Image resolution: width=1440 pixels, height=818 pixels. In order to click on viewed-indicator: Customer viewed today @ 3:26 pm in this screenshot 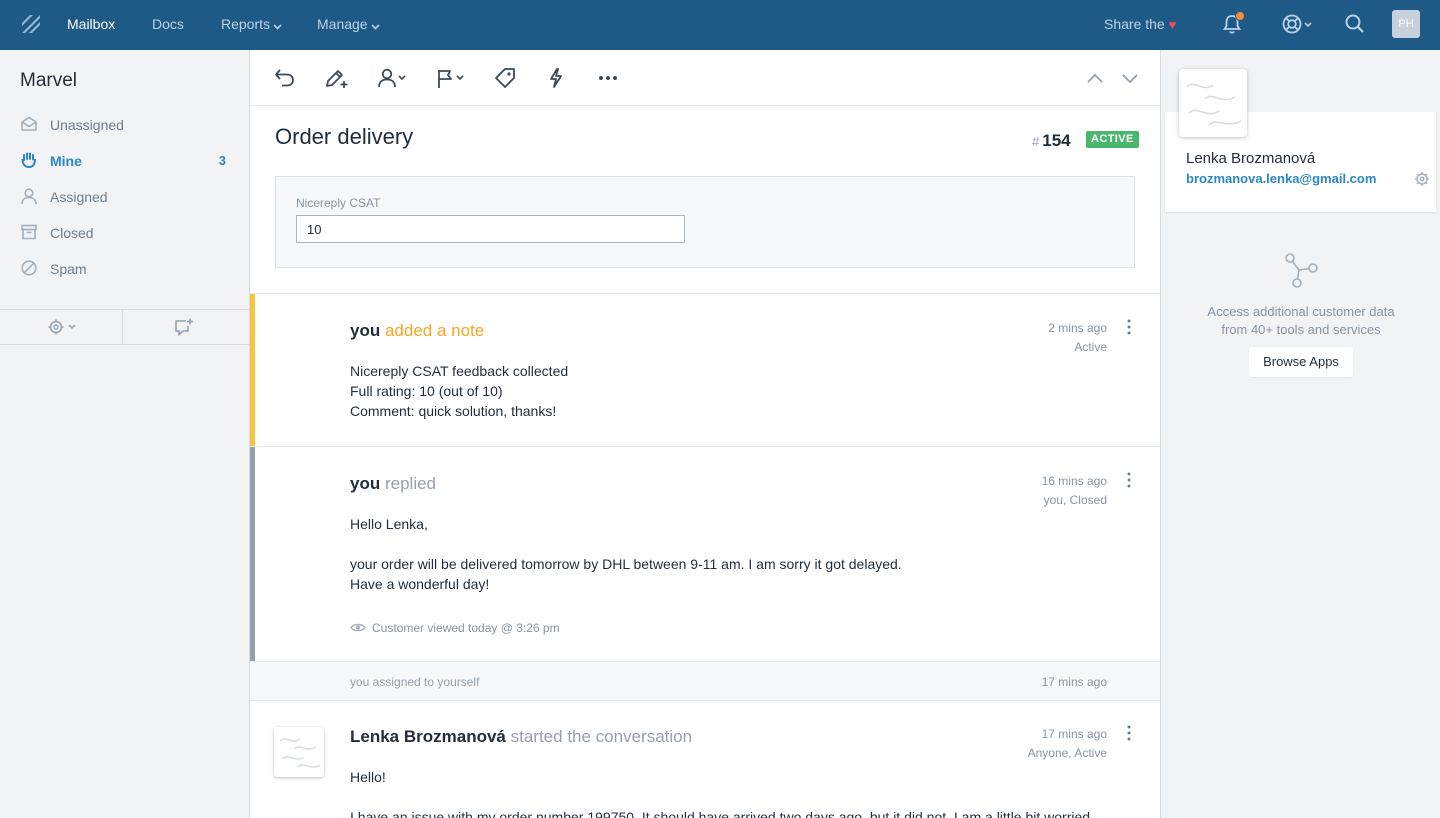, I will do `click(455, 628)`.